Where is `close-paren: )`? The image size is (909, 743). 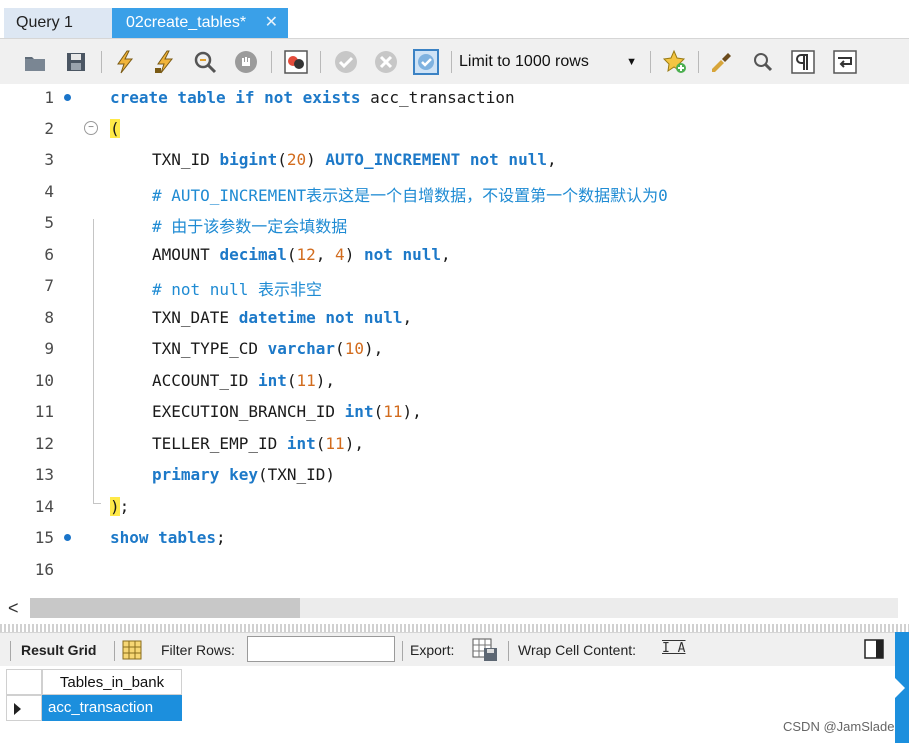
close-paren: ) is located at coordinates (115, 506).